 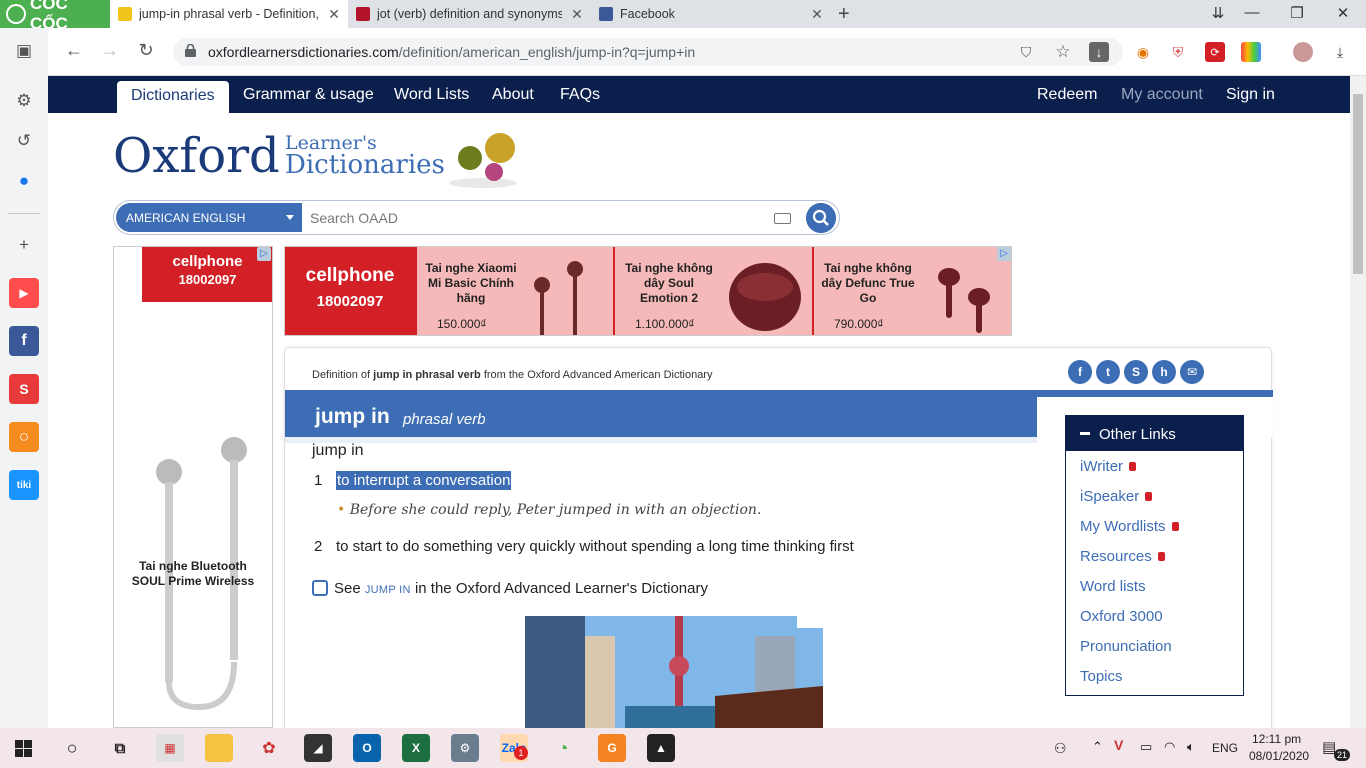 What do you see at coordinates (354, 218) in the screenshot?
I see `search-input: Search OAAD` at bounding box center [354, 218].